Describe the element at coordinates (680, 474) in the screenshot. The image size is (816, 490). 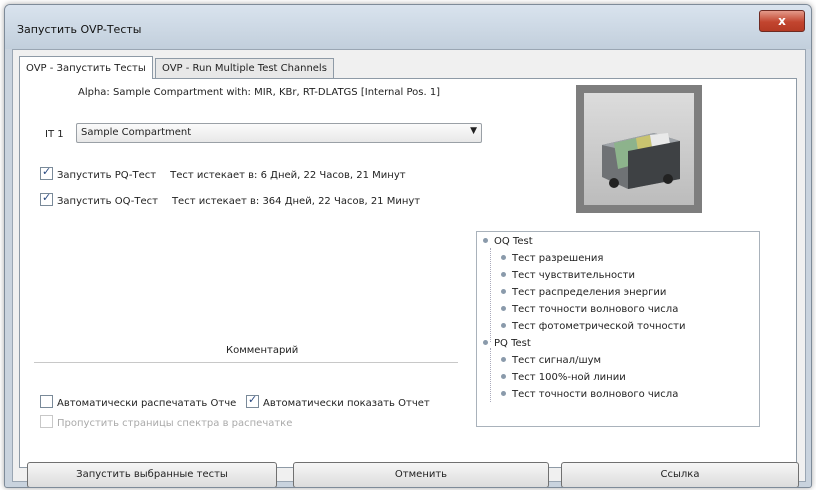
I see `help-button: Ссылка` at that location.